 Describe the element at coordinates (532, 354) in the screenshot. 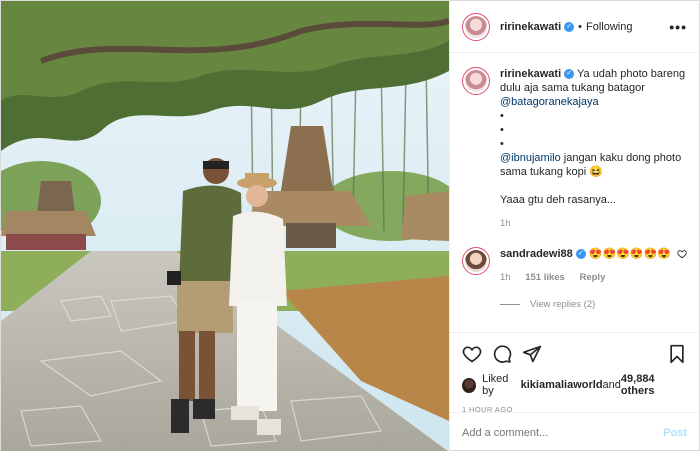

I see `share-icon` at that location.